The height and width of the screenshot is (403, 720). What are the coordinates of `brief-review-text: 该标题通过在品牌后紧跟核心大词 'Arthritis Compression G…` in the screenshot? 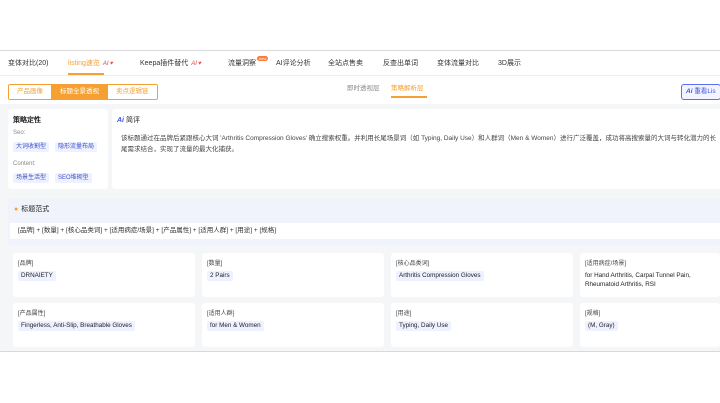 It's located at (419, 144).